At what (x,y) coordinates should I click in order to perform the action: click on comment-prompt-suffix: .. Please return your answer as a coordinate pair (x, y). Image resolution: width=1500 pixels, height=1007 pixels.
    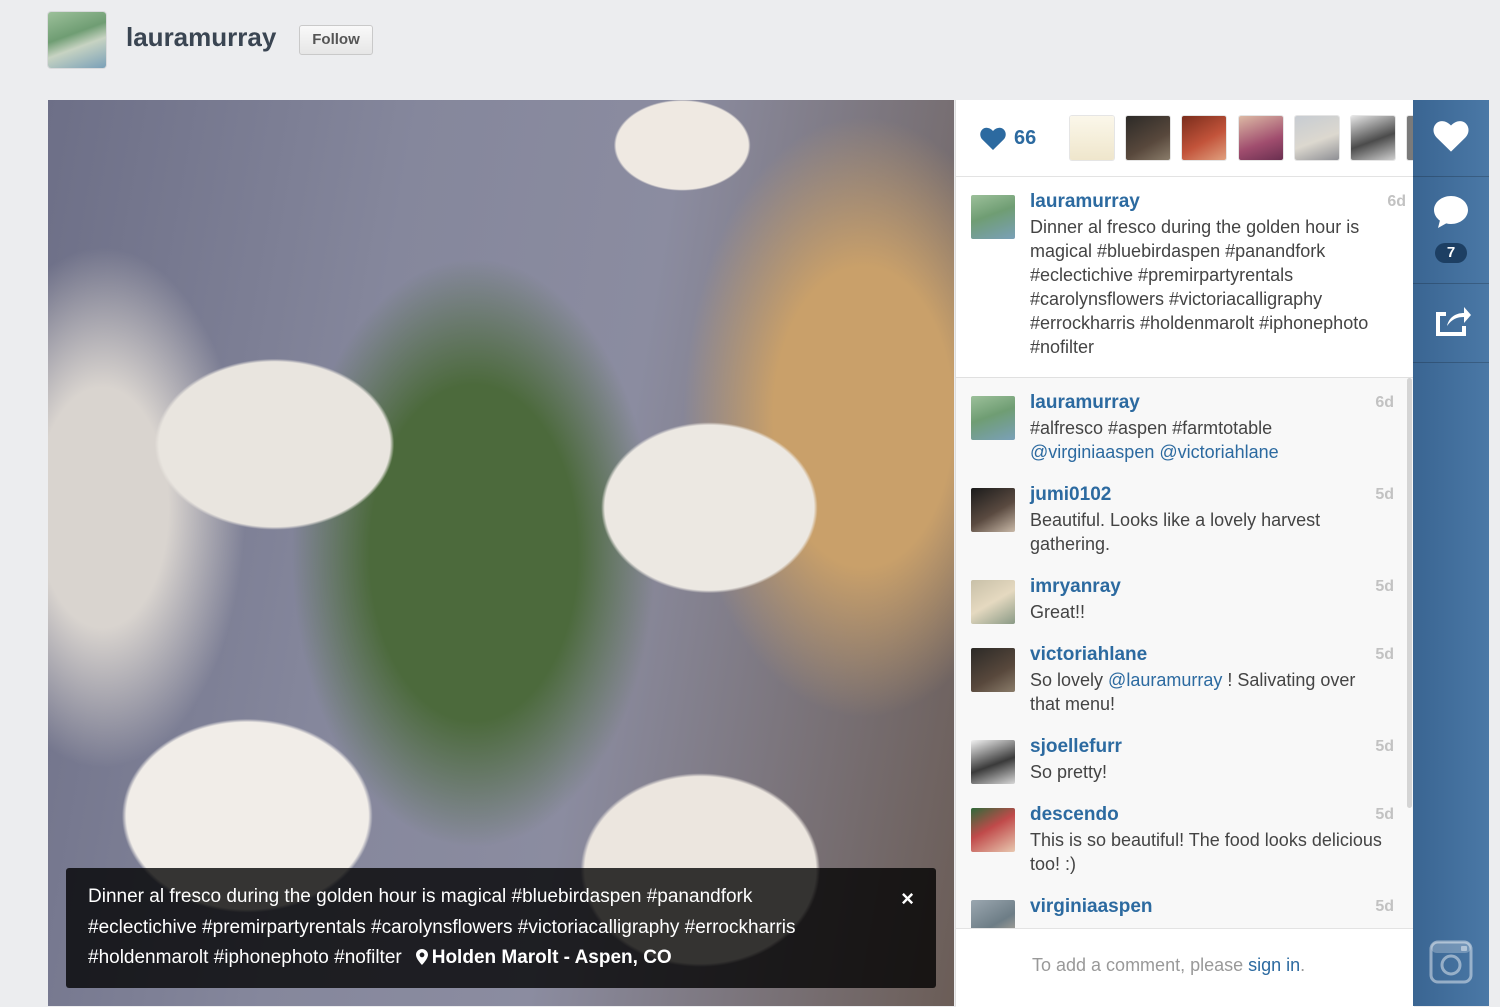
    Looking at the image, I should click on (1303, 965).